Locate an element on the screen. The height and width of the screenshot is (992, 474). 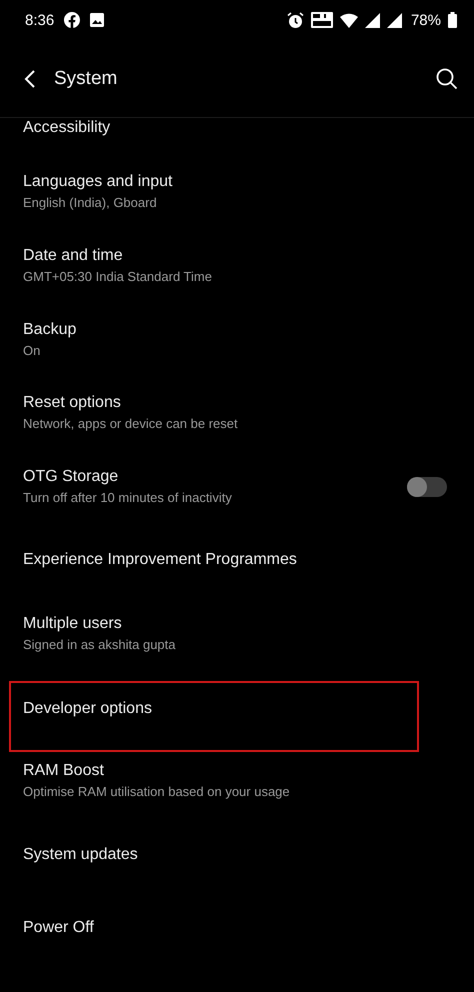
settings-item: Date and time GMT+05:30 India Standard Time is located at coordinates (237, 265).